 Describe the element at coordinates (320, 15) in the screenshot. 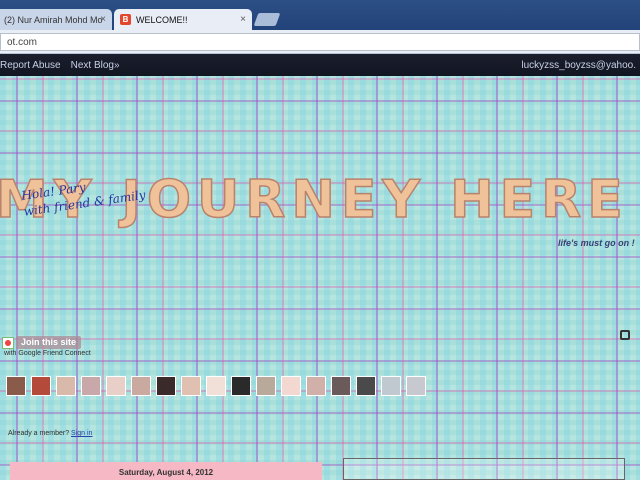

I see `browser-tab-bar: (2) Nur Amirah Mohd Mo × B WELCOME!! ×` at that location.